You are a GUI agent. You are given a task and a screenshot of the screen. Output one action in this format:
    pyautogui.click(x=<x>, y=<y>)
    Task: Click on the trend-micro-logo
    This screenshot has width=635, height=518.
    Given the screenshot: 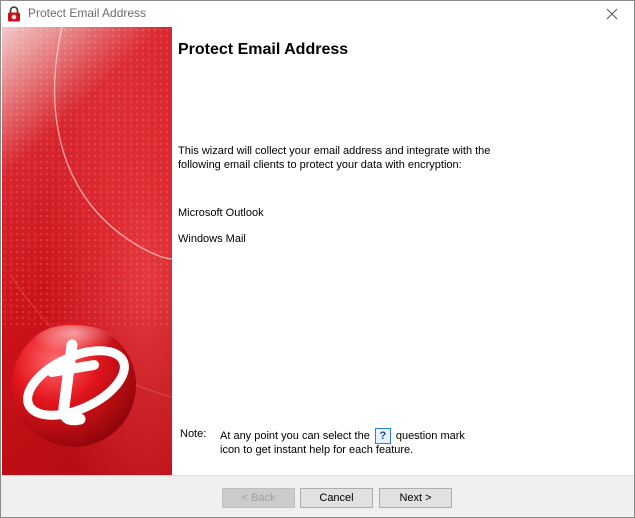 What is the action you would take?
    pyautogui.click(x=74, y=385)
    